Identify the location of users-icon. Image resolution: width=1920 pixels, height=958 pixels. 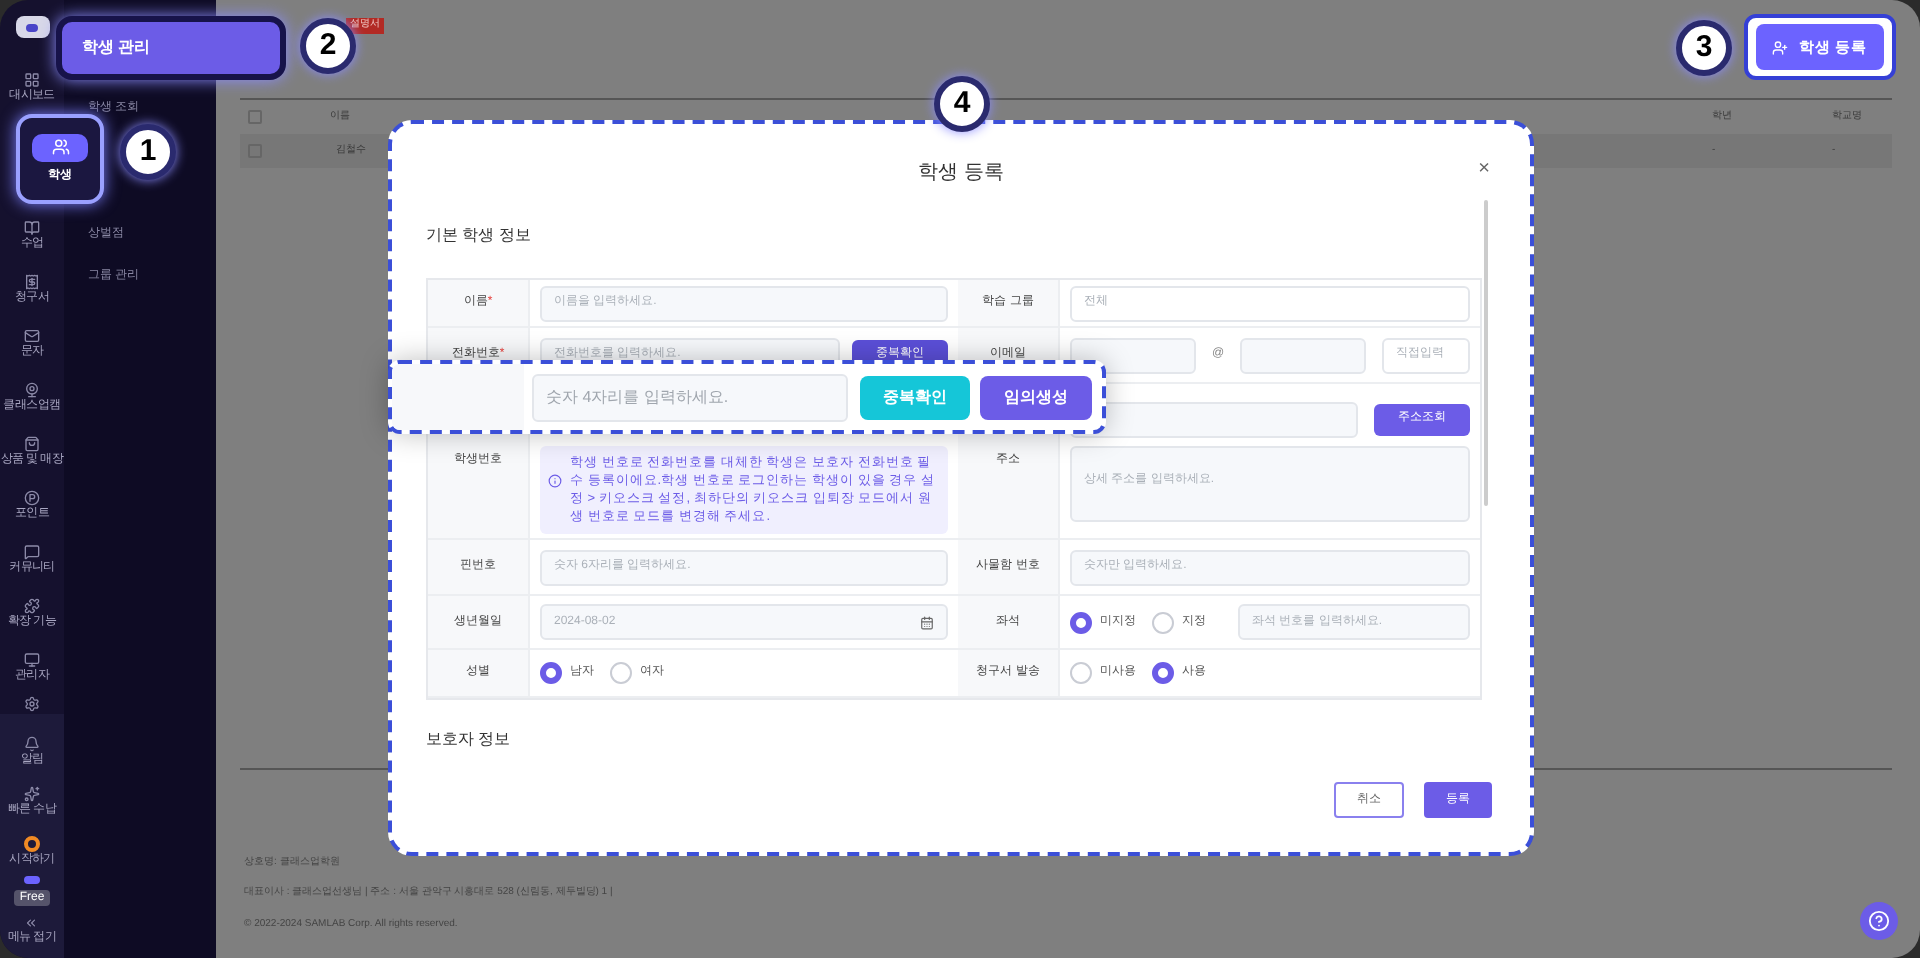
(60, 147).